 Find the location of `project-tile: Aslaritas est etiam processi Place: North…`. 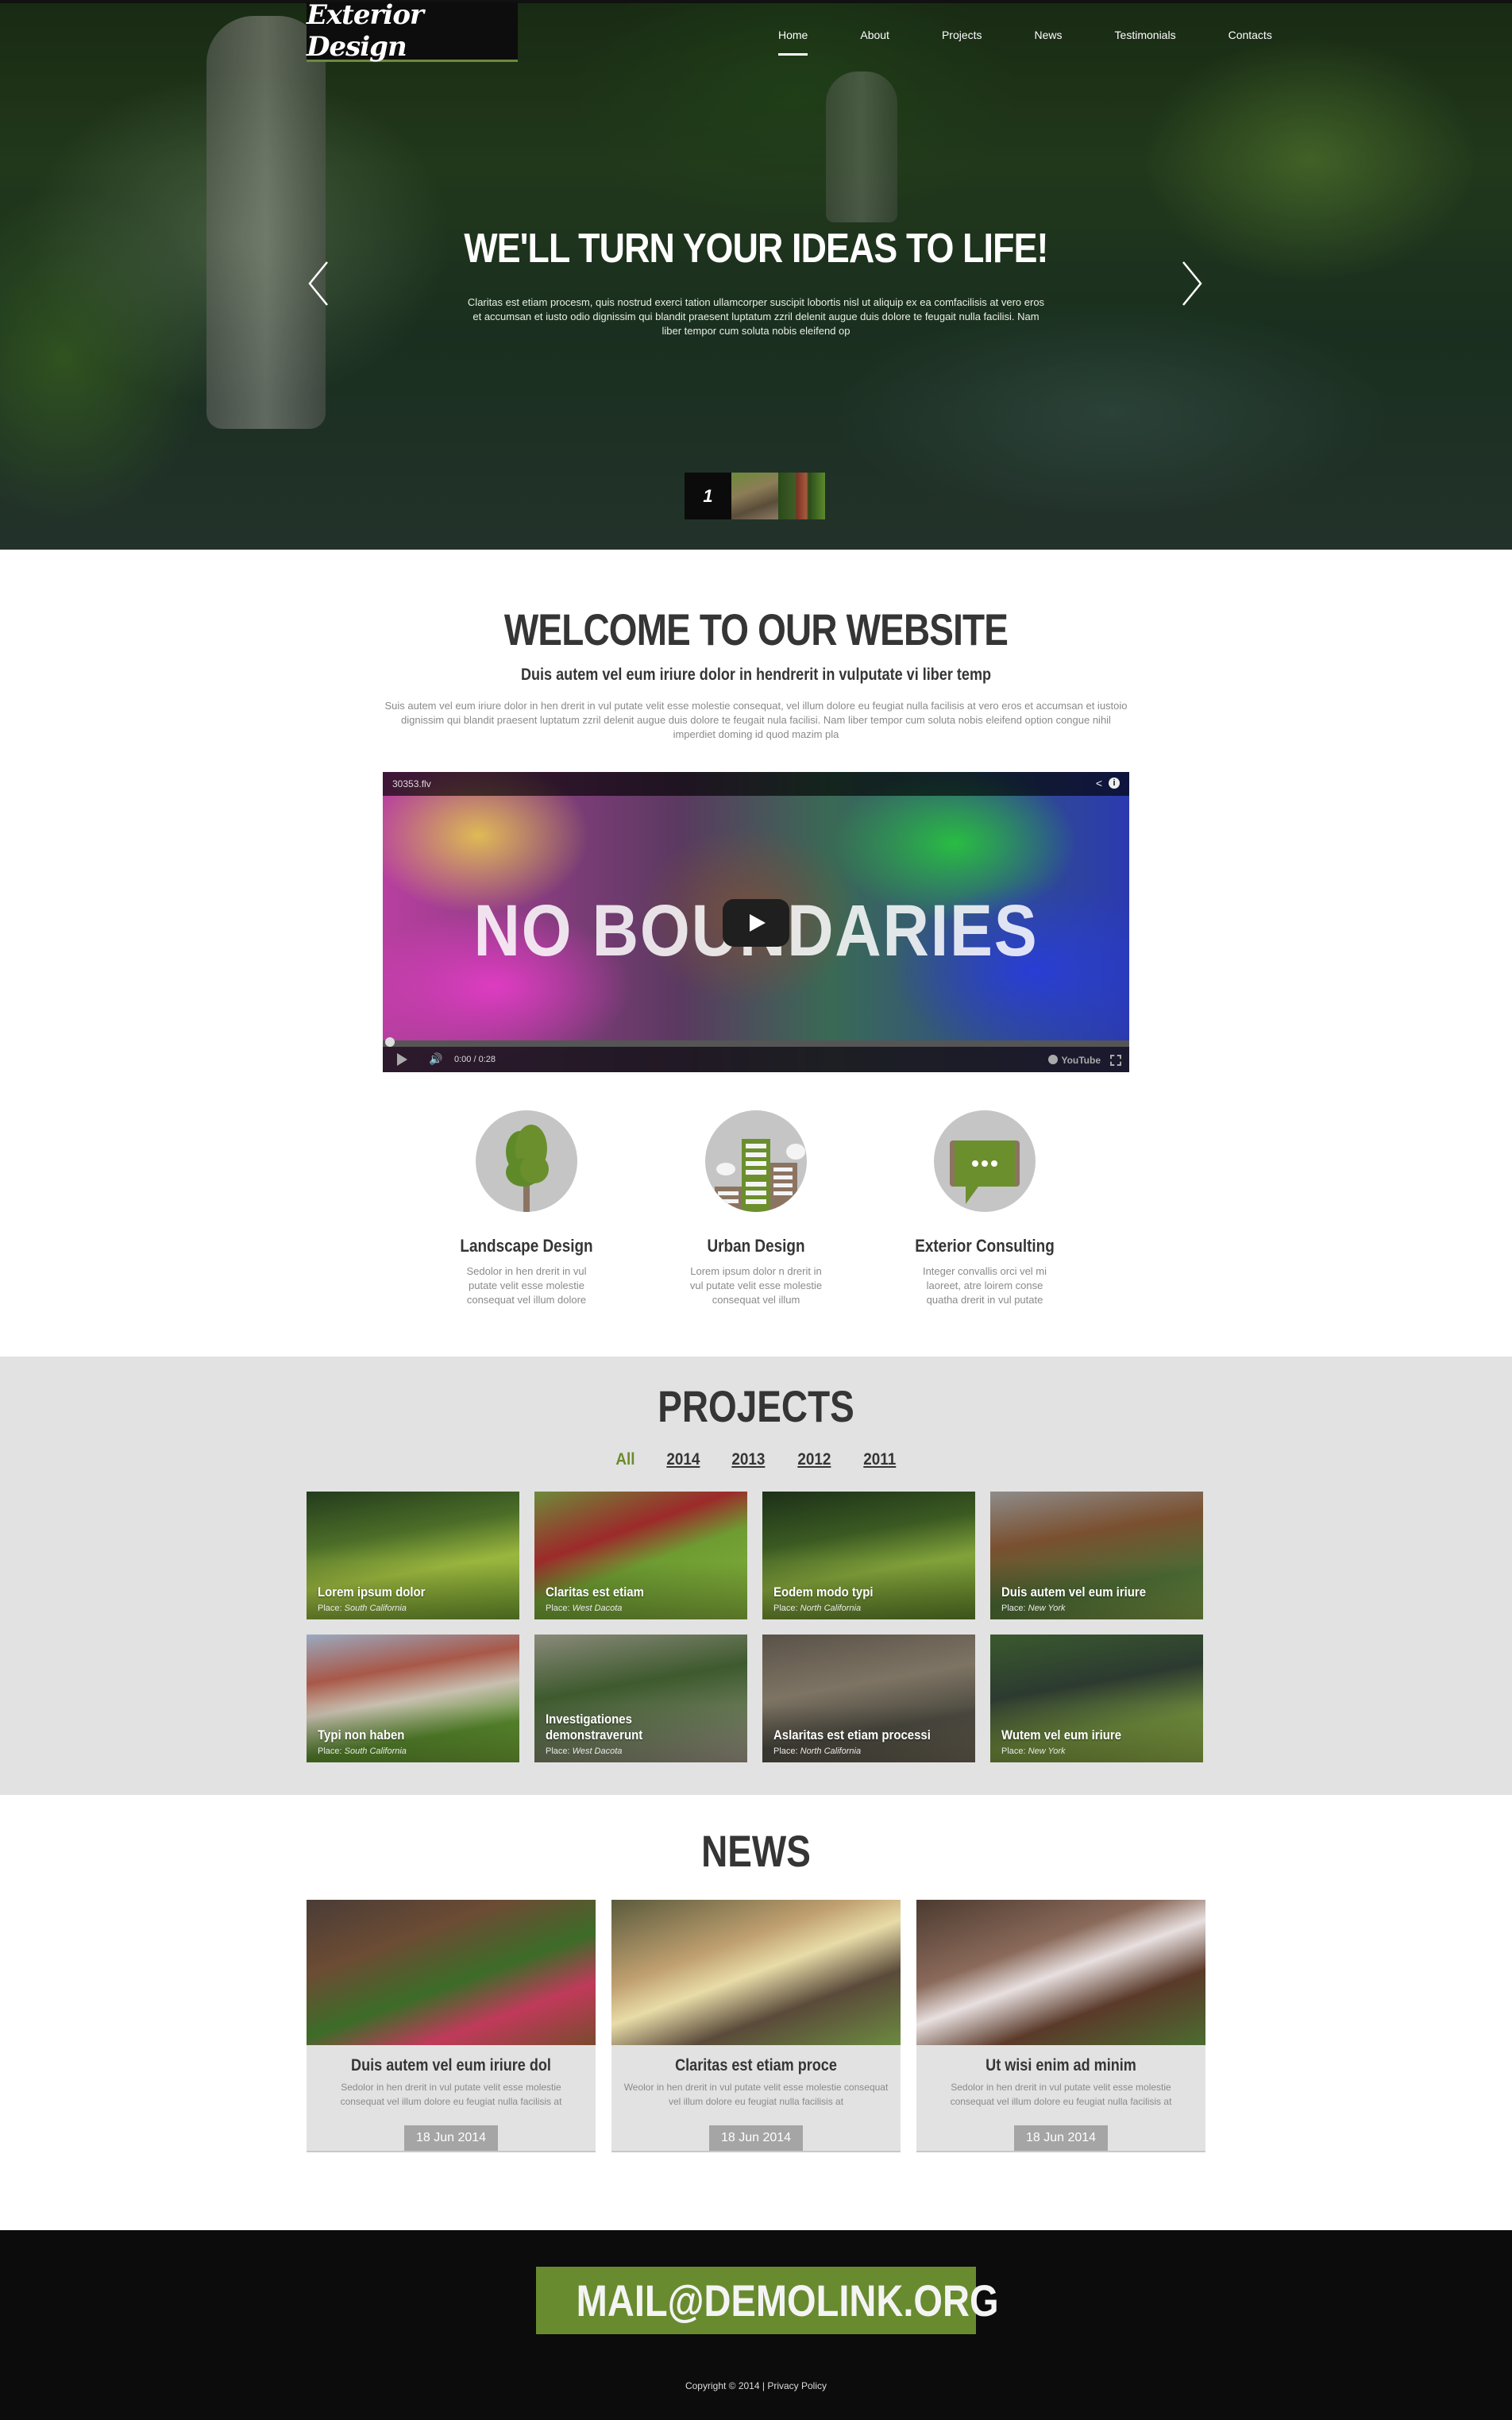

project-tile: Aslaritas est etiam processi Place: North… is located at coordinates (868, 1698).